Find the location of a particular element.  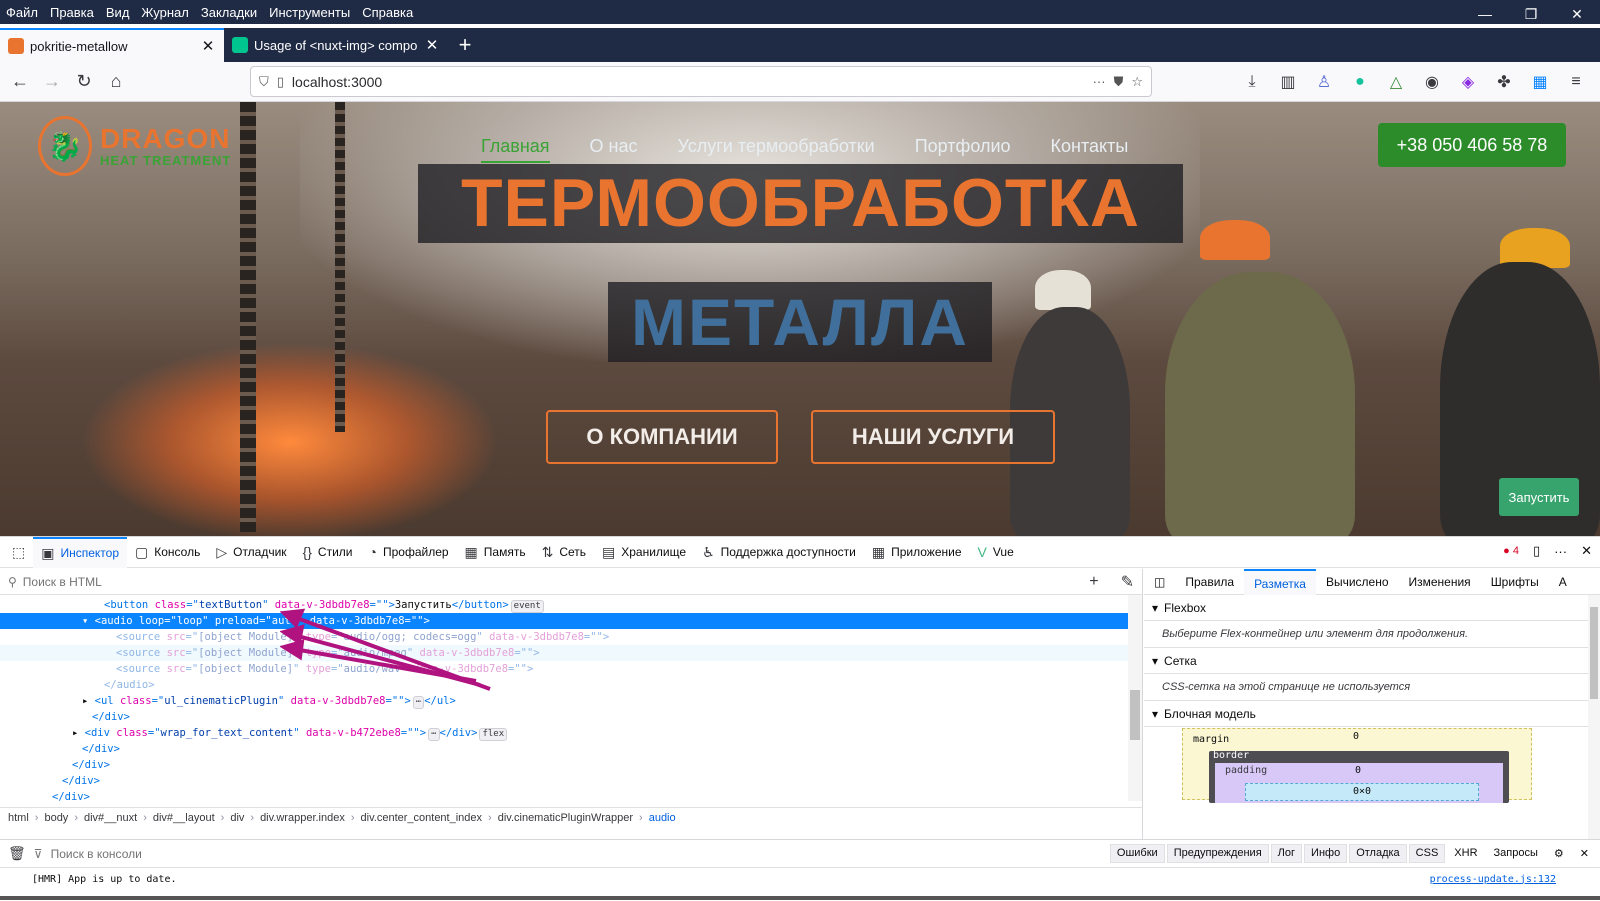

grammarly-icon: ● is located at coordinates (1360, 82).